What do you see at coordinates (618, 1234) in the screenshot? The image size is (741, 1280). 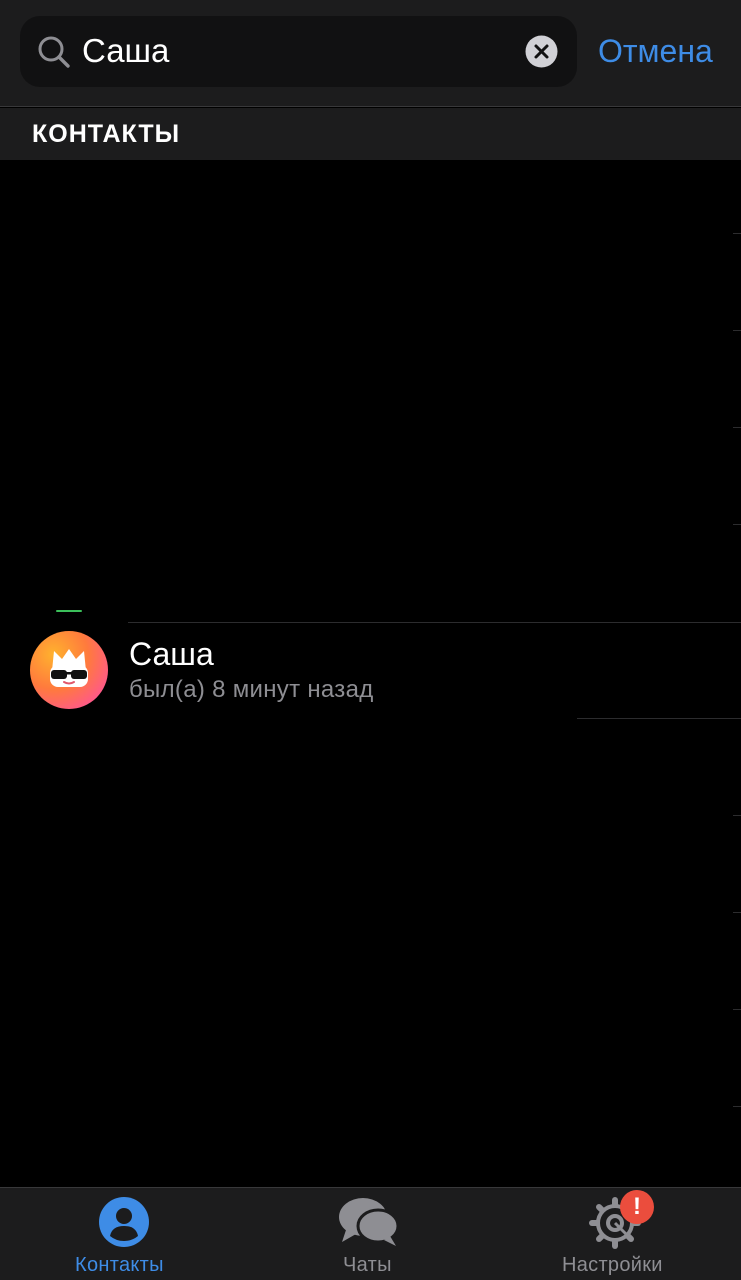 I see `tab-settings: ! Настройки` at bounding box center [618, 1234].